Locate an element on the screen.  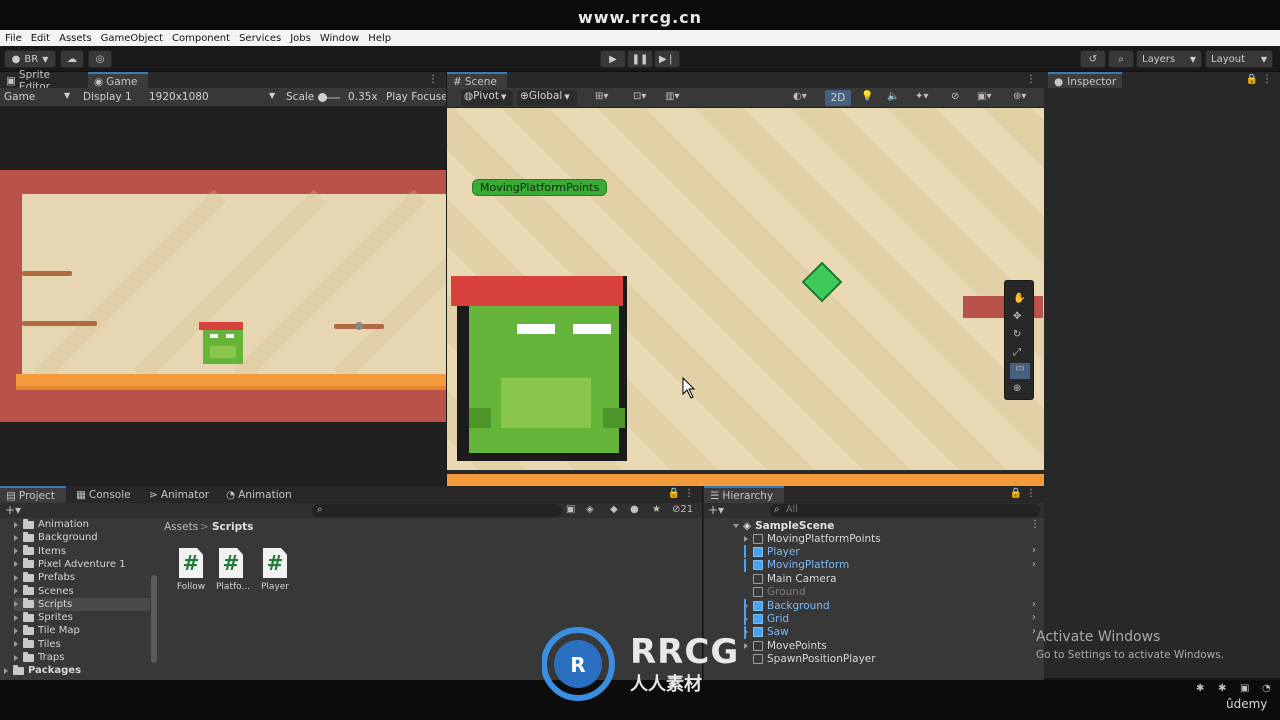
folder-item: Background is located at coordinates (82, 537).